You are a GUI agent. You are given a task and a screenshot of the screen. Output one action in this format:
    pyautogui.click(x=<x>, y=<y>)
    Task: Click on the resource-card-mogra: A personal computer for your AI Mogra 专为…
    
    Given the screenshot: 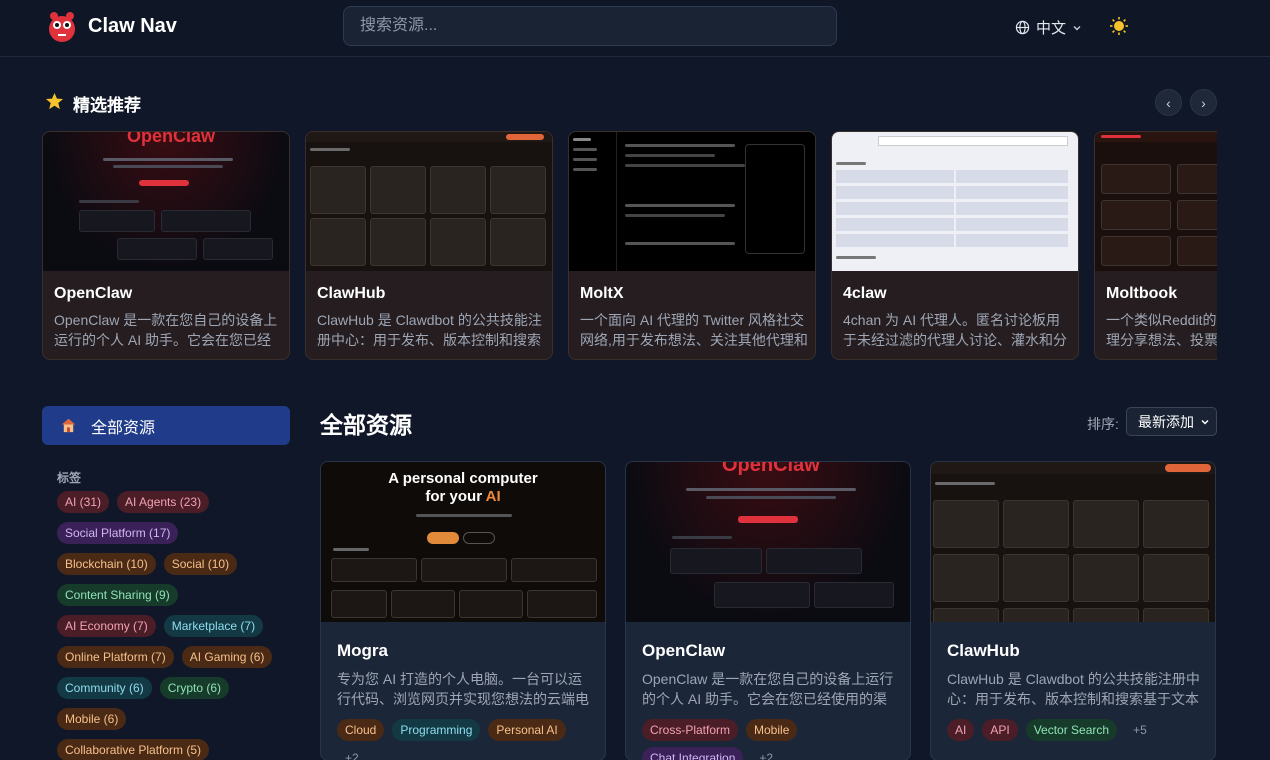 What is the action you would take?
    pyautogui.click(x=463, y=610)
    